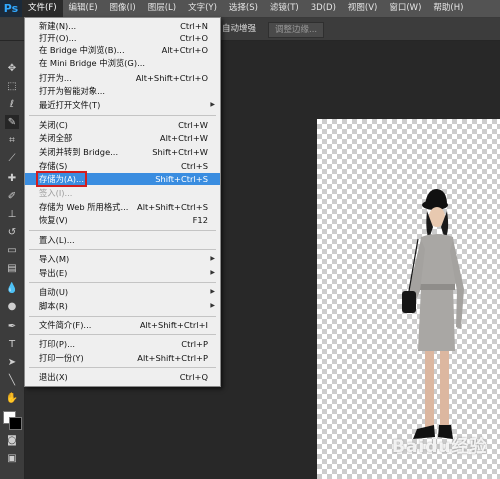 The height and width of the screenshot is (479, 500). I want to click on menu-item-automate: 自动(U) ▶, so click(122, 292).